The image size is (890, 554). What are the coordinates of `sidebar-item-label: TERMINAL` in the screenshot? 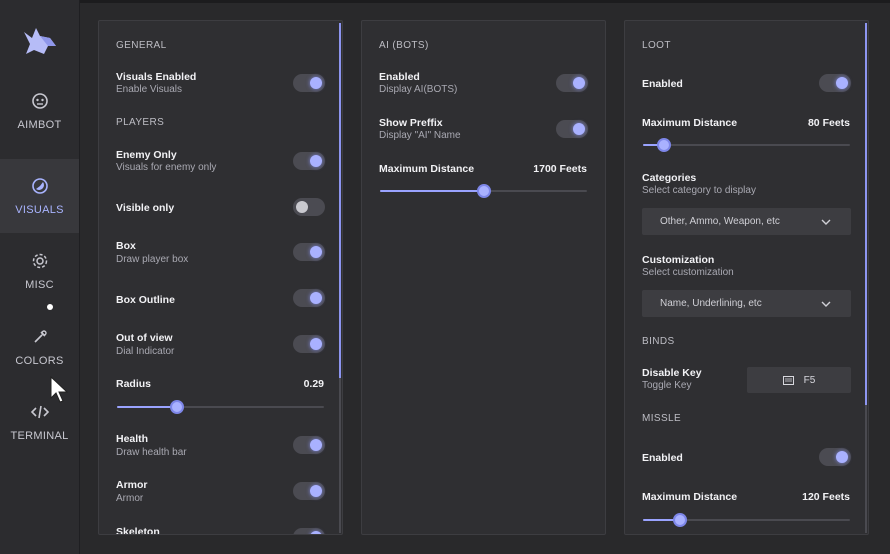 It's located at (39, 436).